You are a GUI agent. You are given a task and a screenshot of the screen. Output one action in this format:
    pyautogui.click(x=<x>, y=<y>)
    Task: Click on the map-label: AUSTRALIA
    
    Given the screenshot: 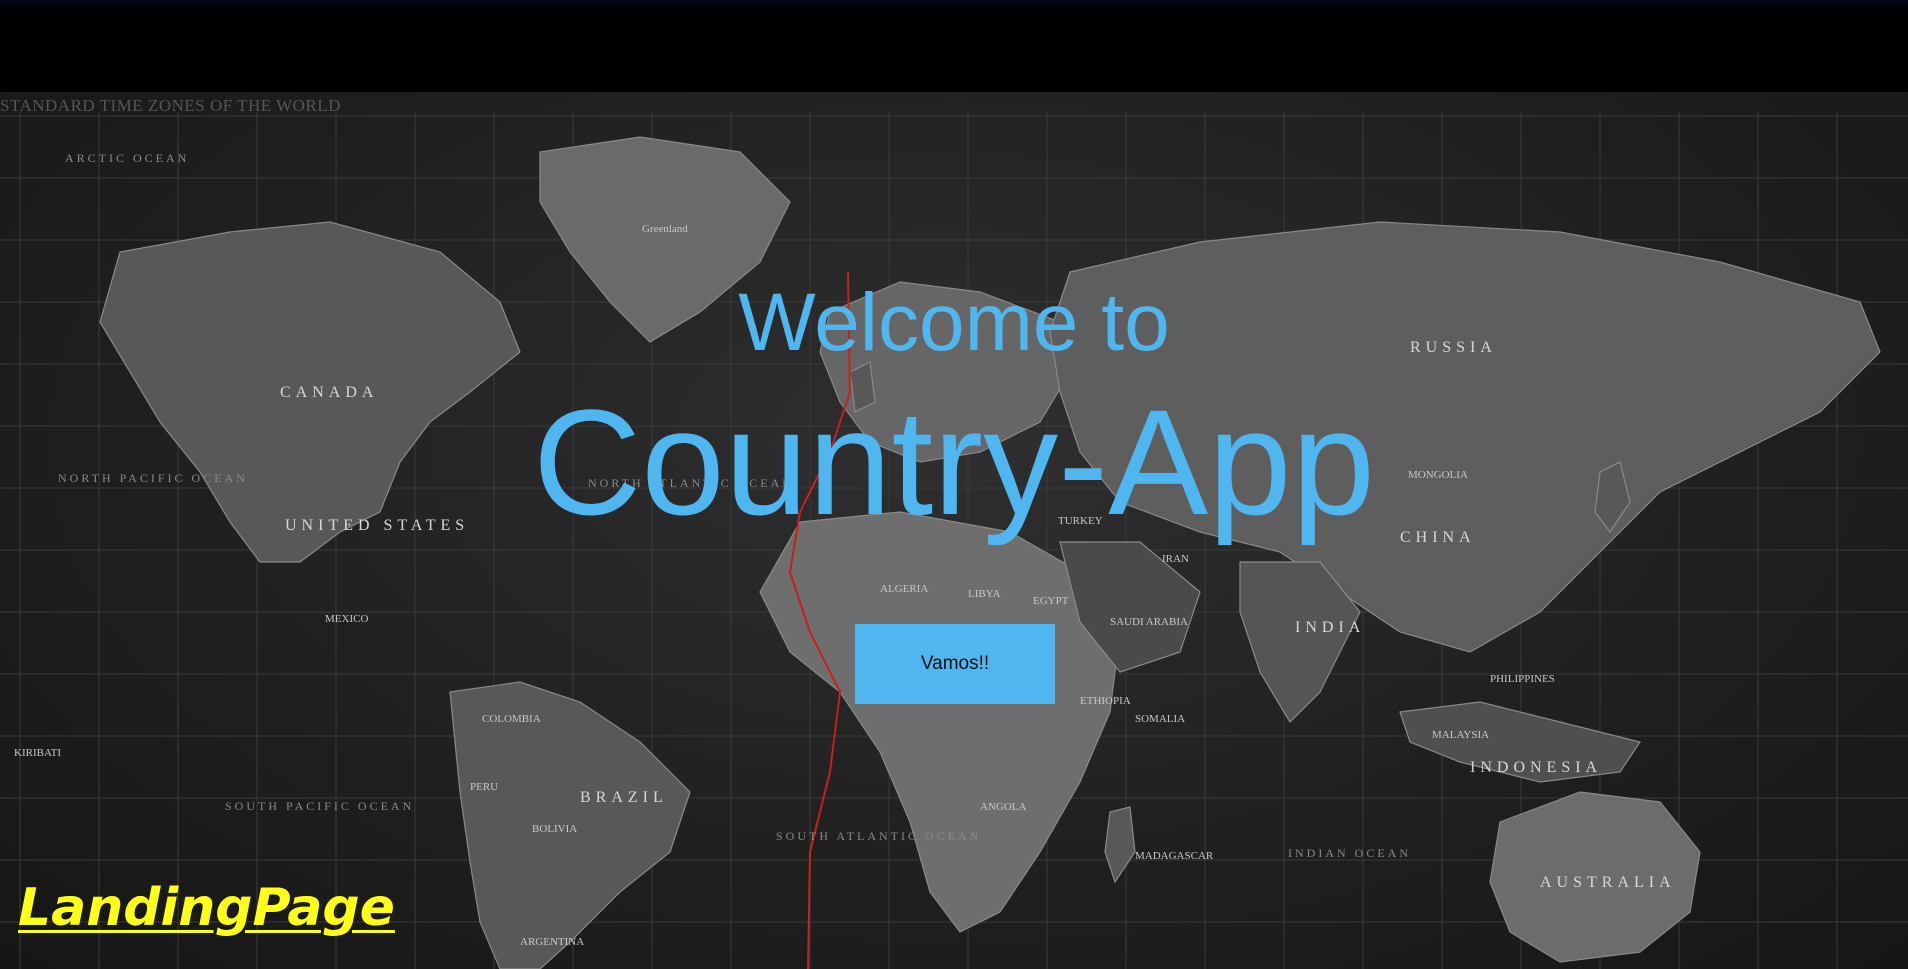 What is the action you would take?
    pyautogui.click(x=1608, y=882)
    